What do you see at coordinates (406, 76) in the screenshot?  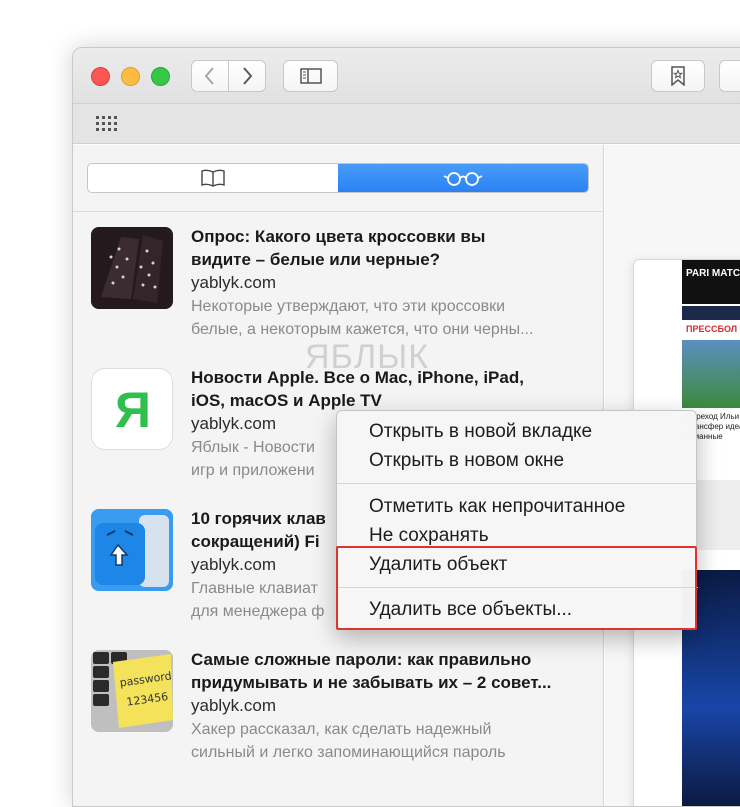 I see `title-bar` at bounding box center [406, 76].